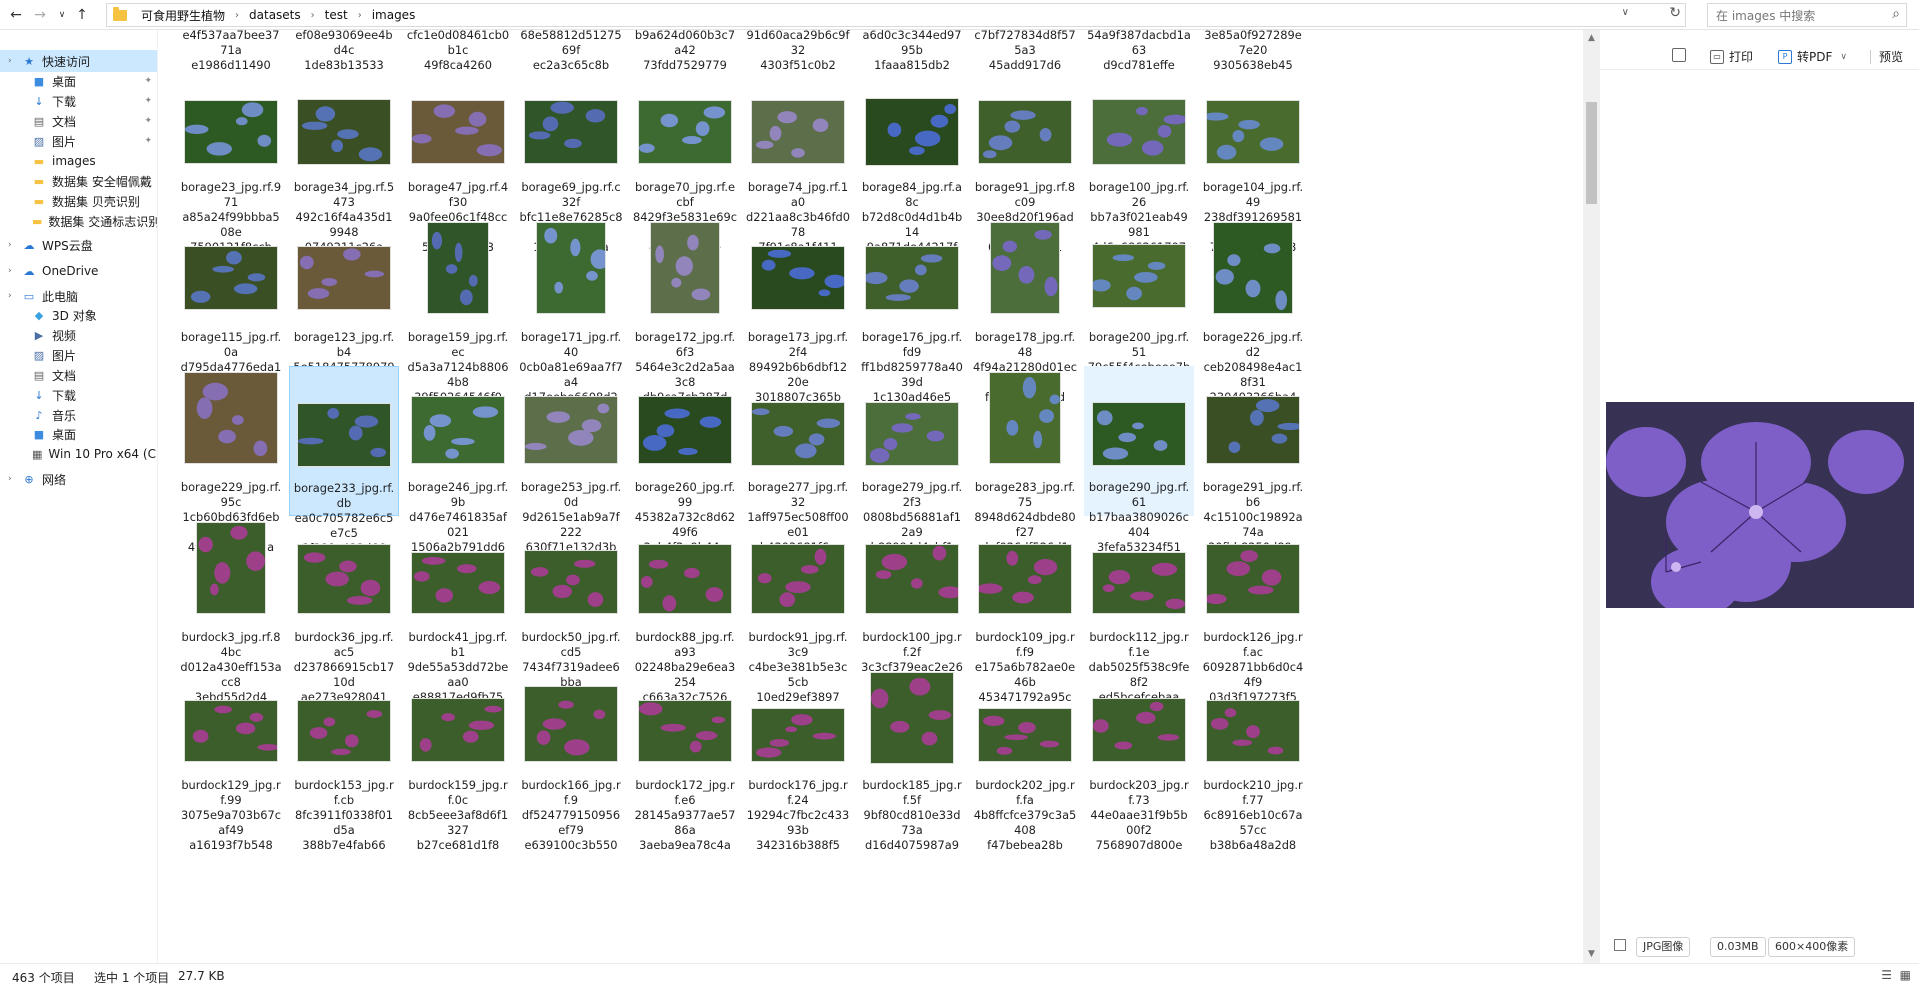 This screenshot has height=987, width=1919. Describe the element at coordinates (16, 15) in the screenshot. I see `back-button: ←` at that location.